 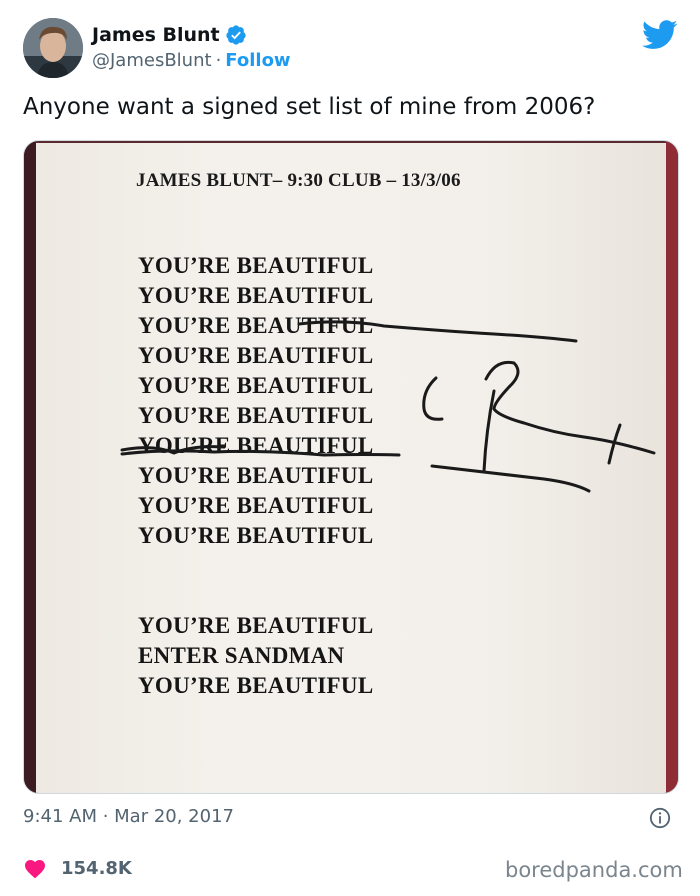 I want to click on author-handle: @JamesBlunt, so click(x=152, y=60).